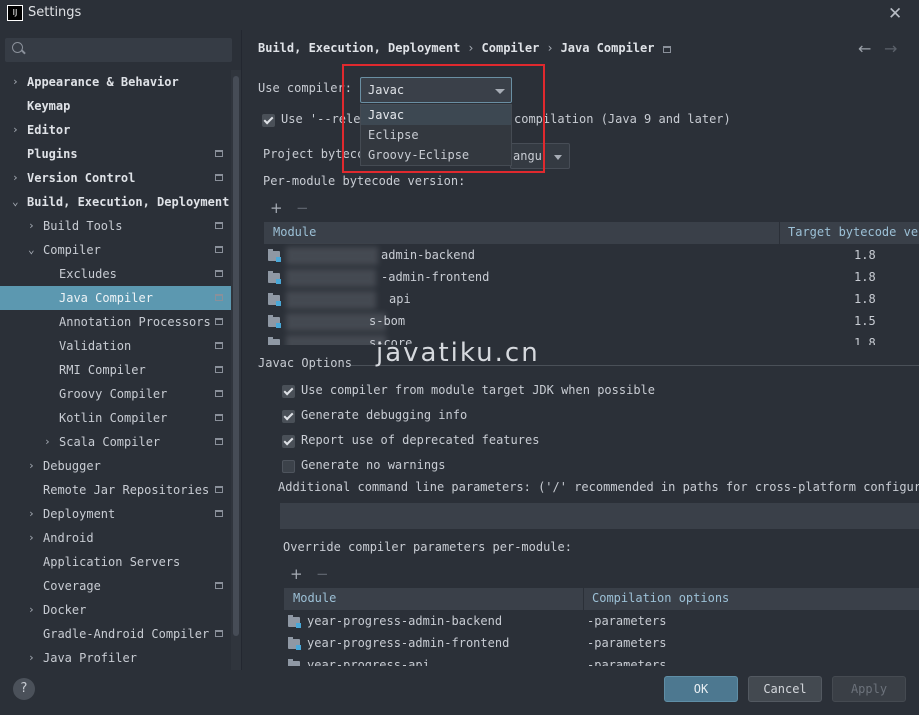 This screenshot has width=919, height=715. I want to click on sidebar-item: Remote Jar Repositories, so click(115, 490).